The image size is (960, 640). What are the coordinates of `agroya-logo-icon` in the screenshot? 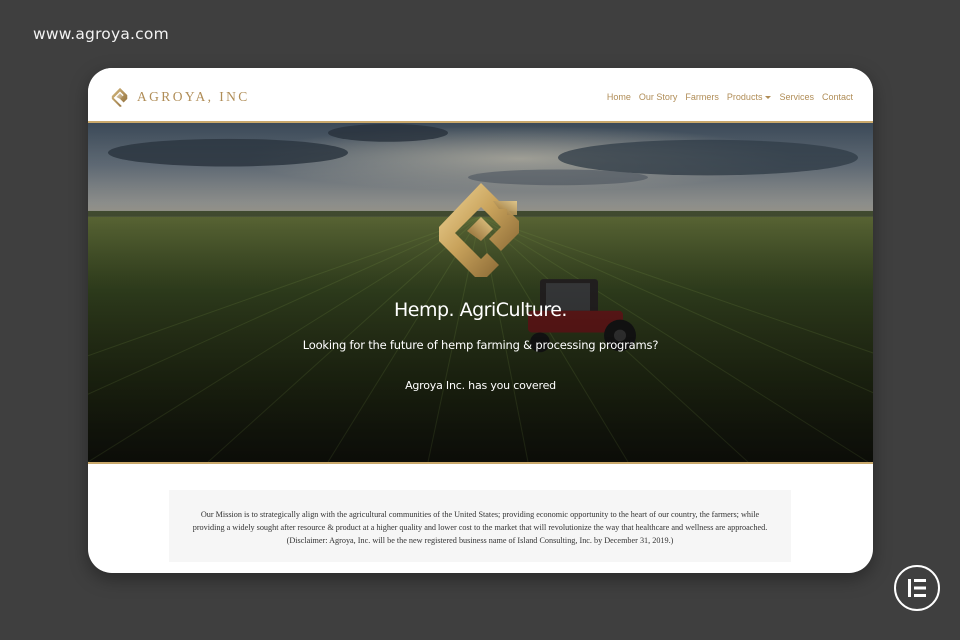 It's located at (119, 97).